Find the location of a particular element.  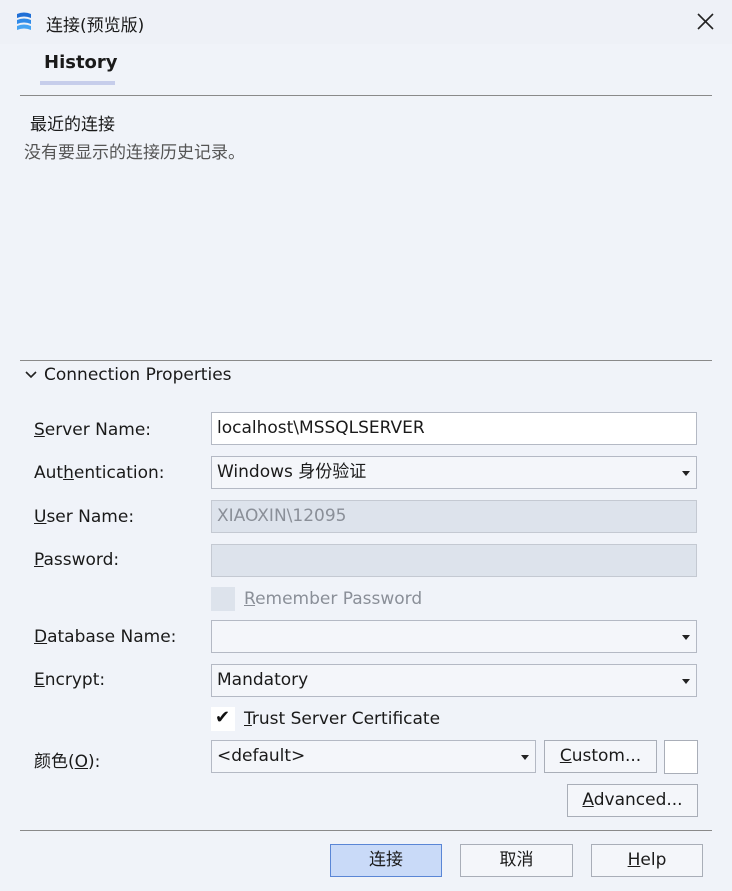

trust-server-certificate-checkbox: ✔ is located at coordinates (223, 719).